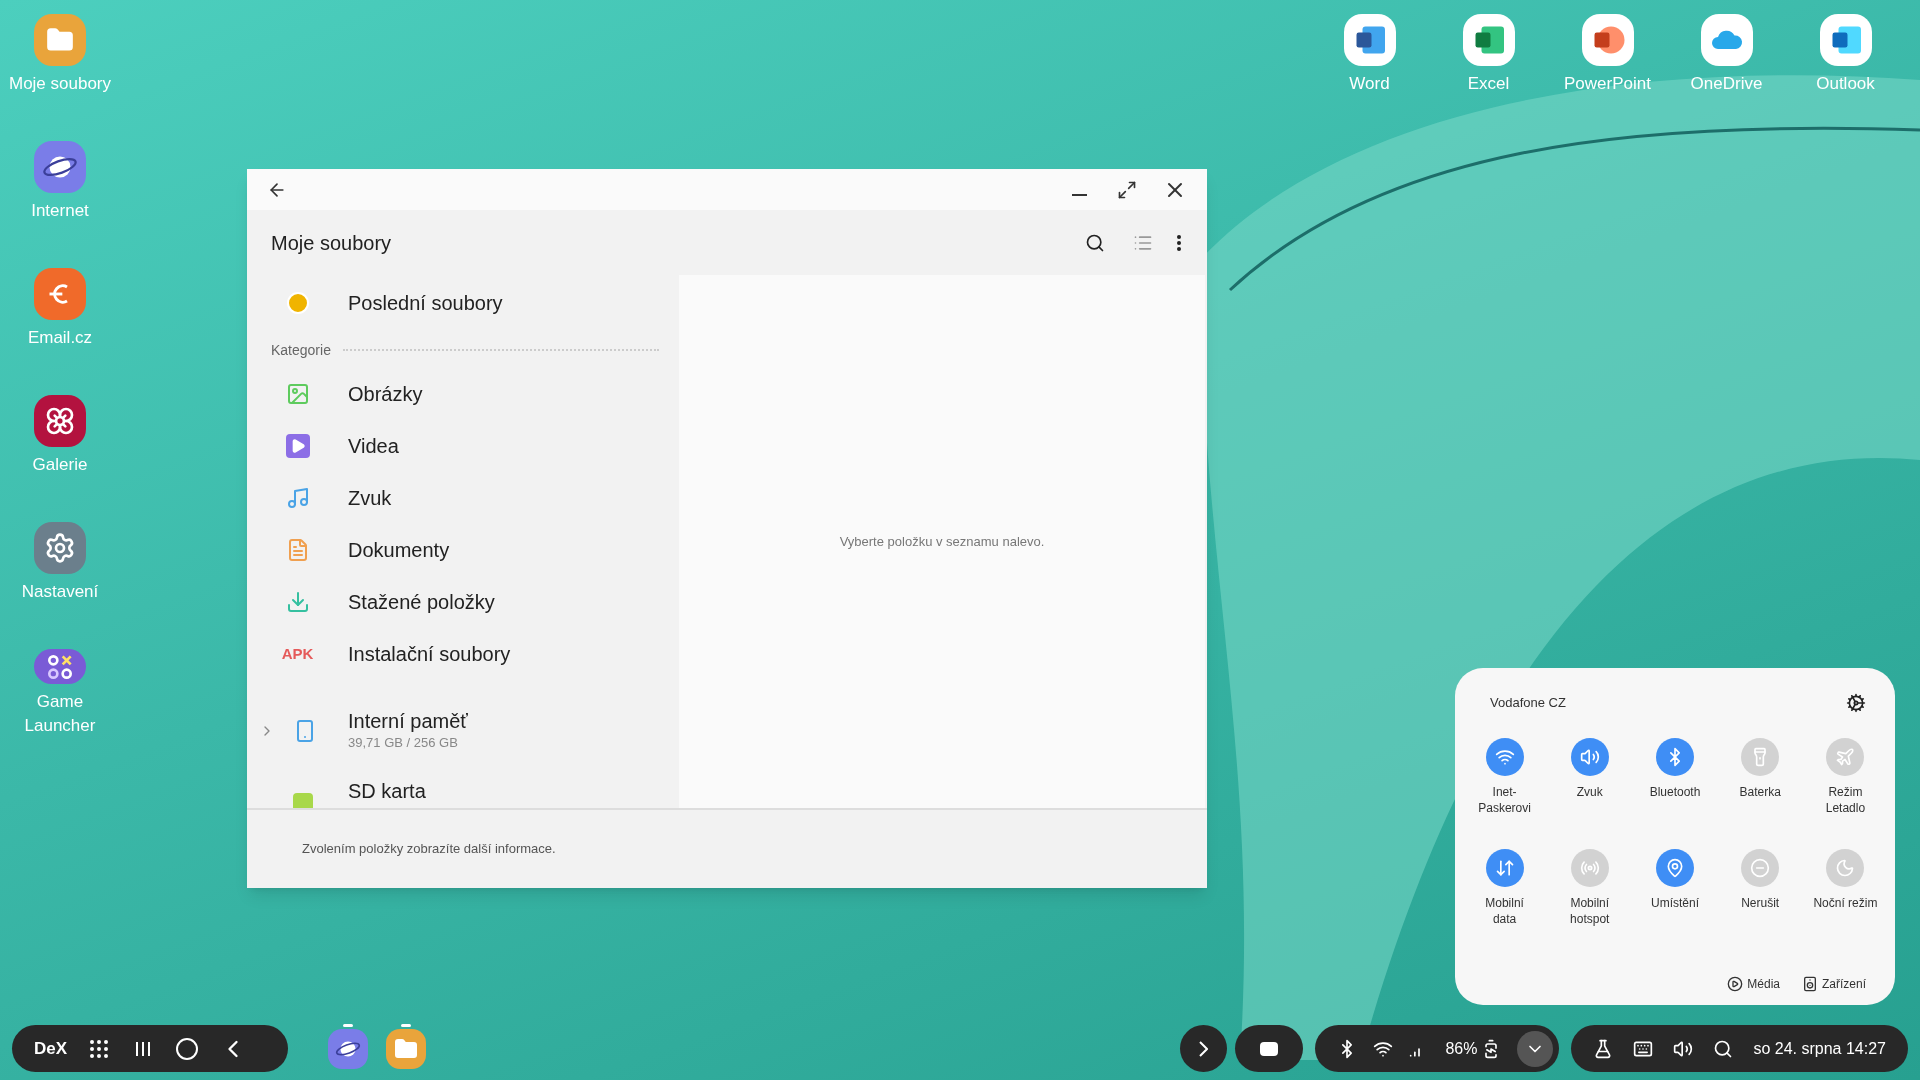  I want to click on dex-mode-button, so click(1269, 1048).